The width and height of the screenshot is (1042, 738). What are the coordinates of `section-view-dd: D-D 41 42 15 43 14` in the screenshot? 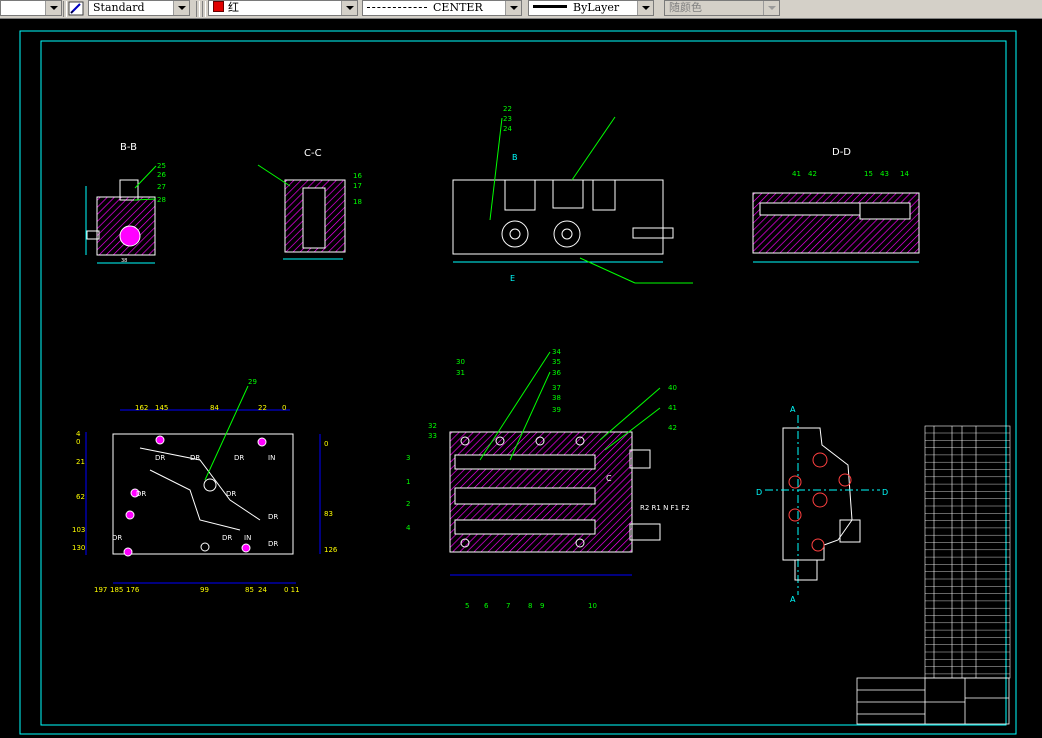 It's located at (836, 205).